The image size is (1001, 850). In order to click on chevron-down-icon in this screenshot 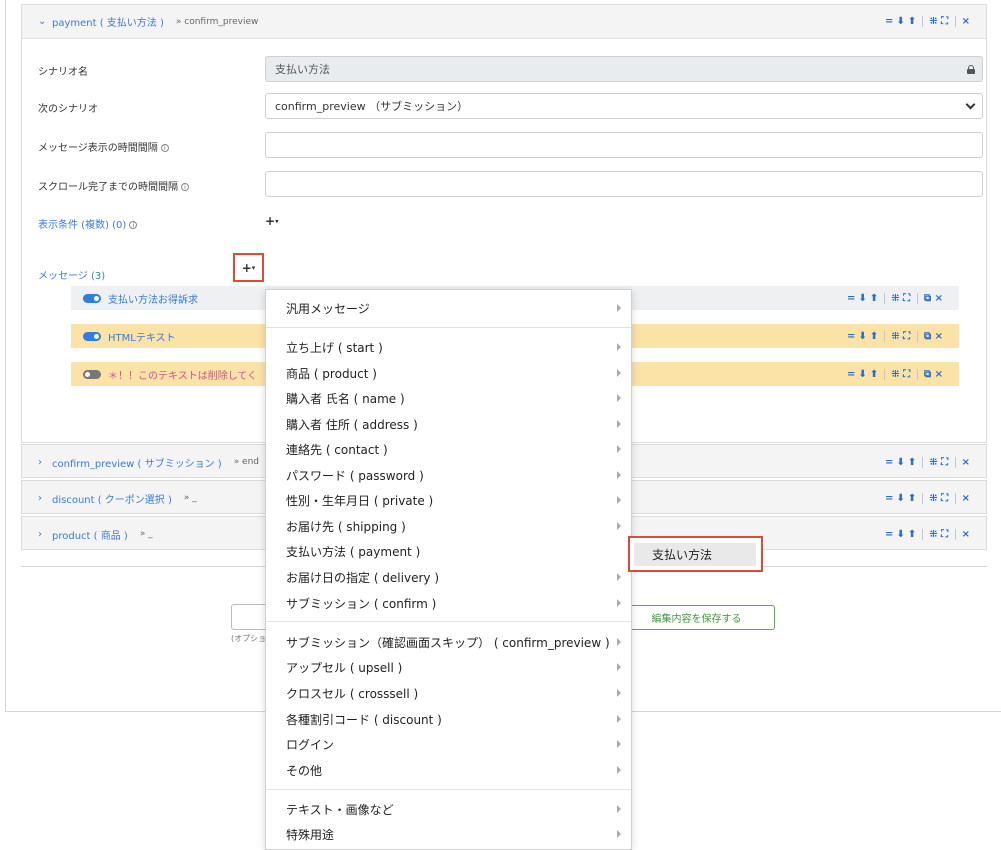, I will do `click(970, 104)`.